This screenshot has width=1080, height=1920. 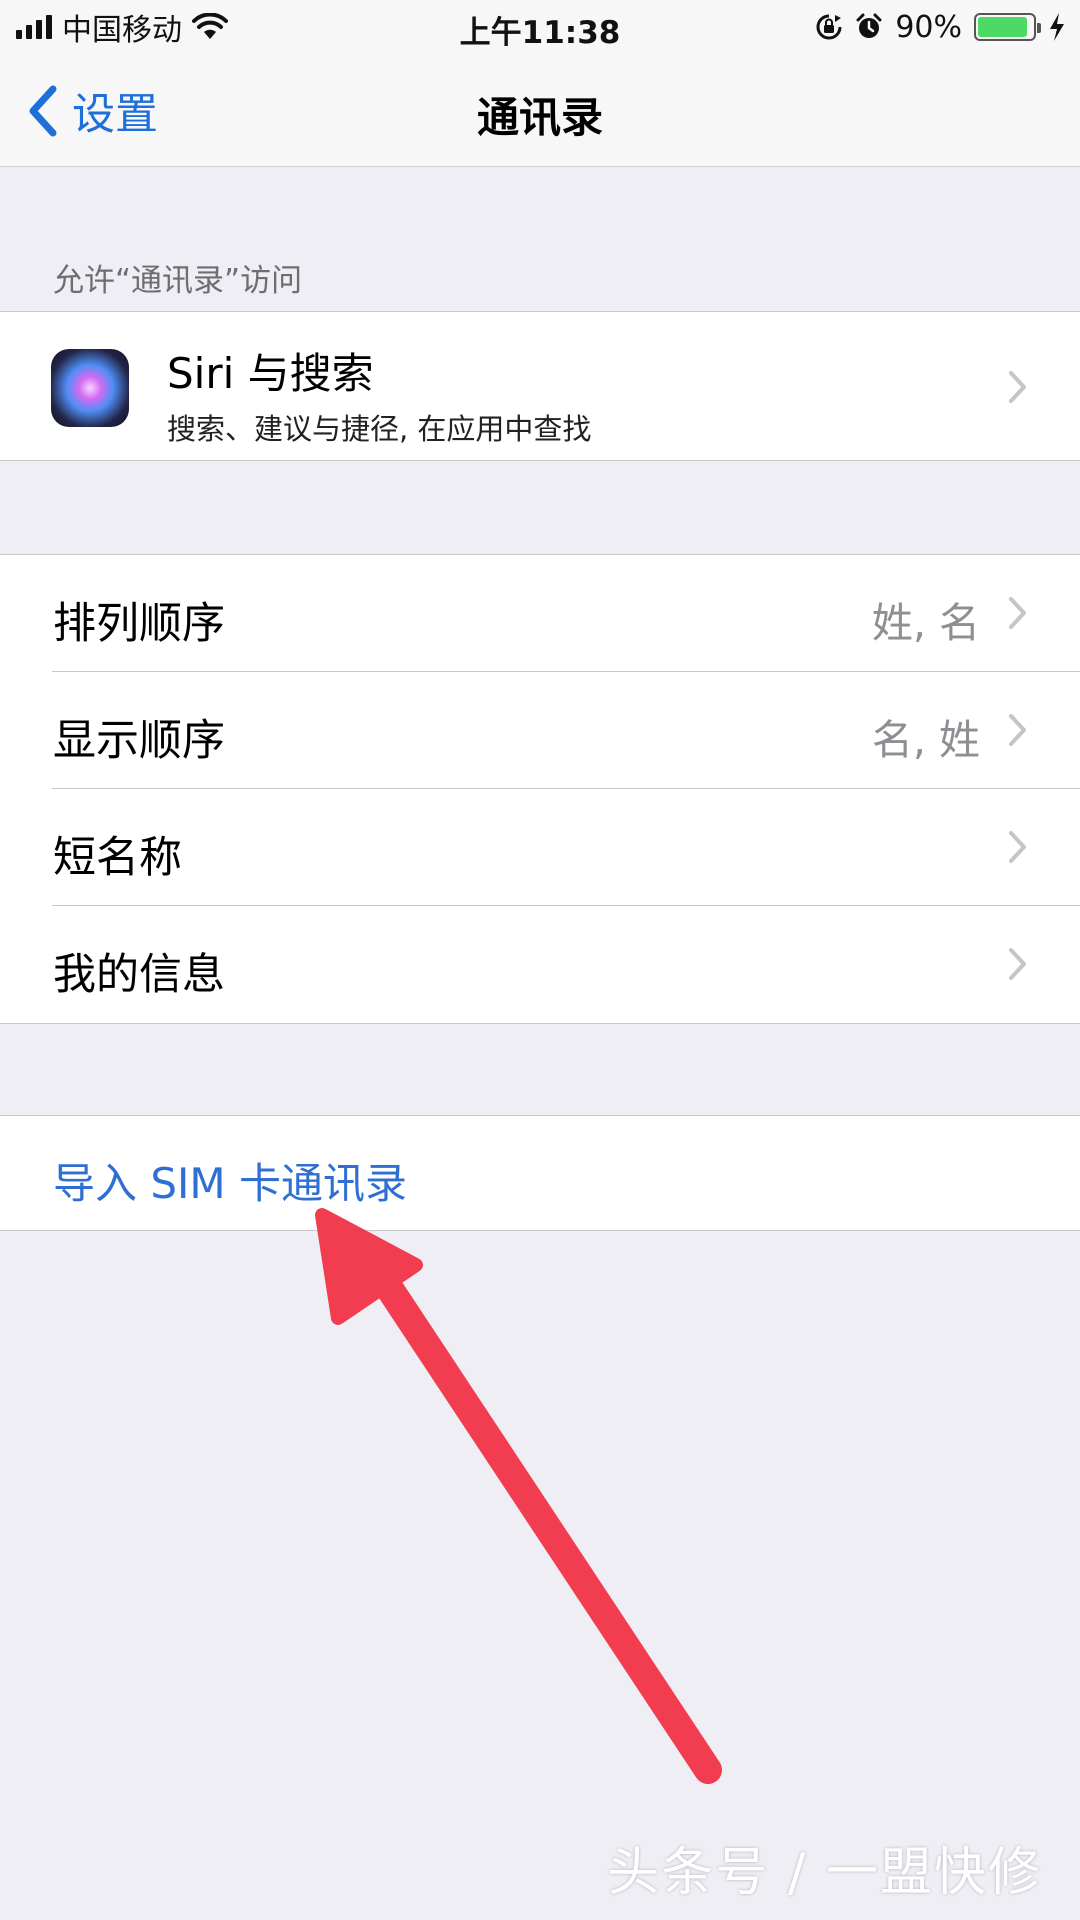 I want to click on siri-search-row: Siri 与搜索 搜索、建议与捷径, 在应用中查找, so click(x=540, y=386).